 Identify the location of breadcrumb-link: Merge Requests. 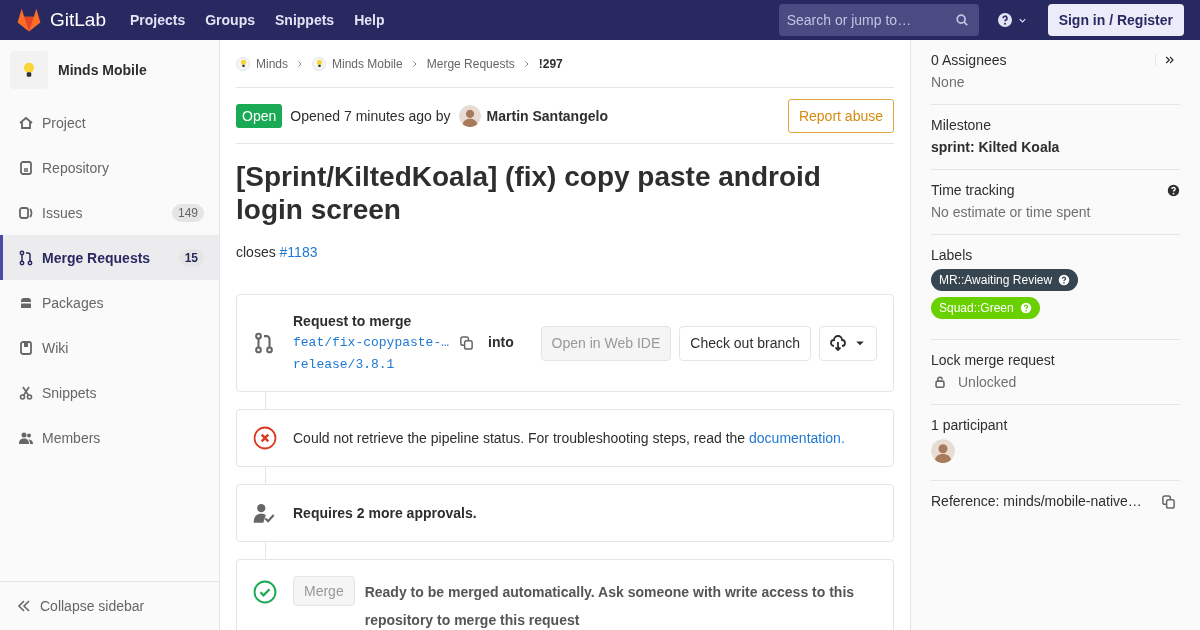
(470, 63).